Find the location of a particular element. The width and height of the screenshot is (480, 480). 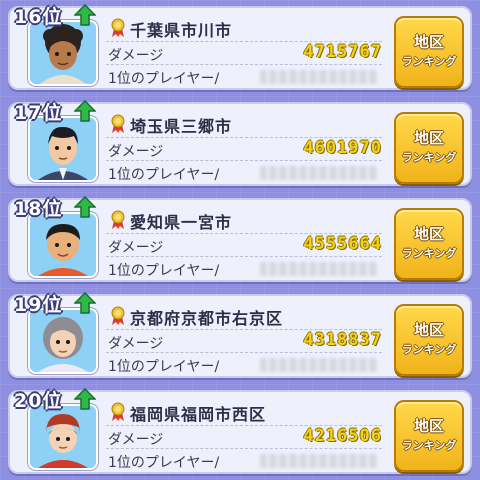

rank-number: 16位 is located at coordinates (38, 17).